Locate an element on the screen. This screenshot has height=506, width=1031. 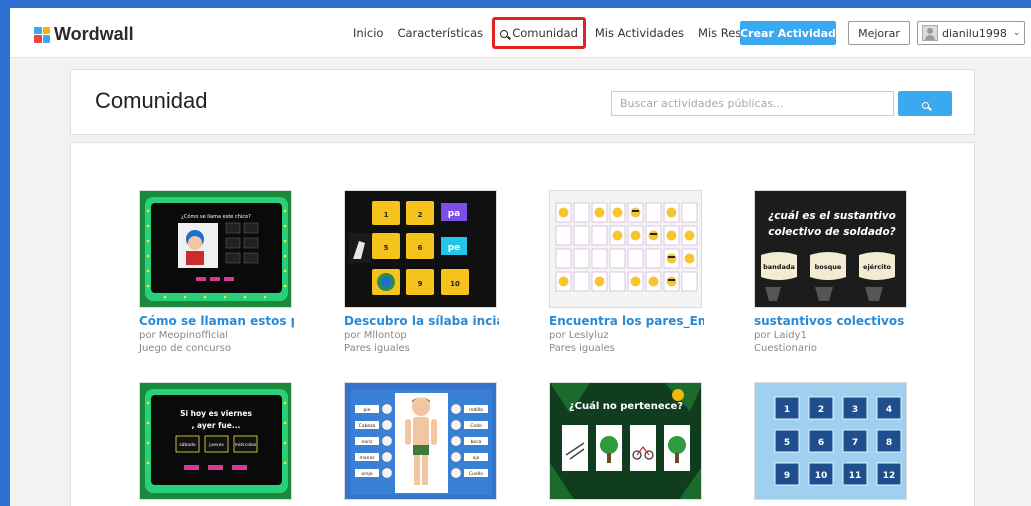
number-box-label: 2 is located at coordinates (821, 410).